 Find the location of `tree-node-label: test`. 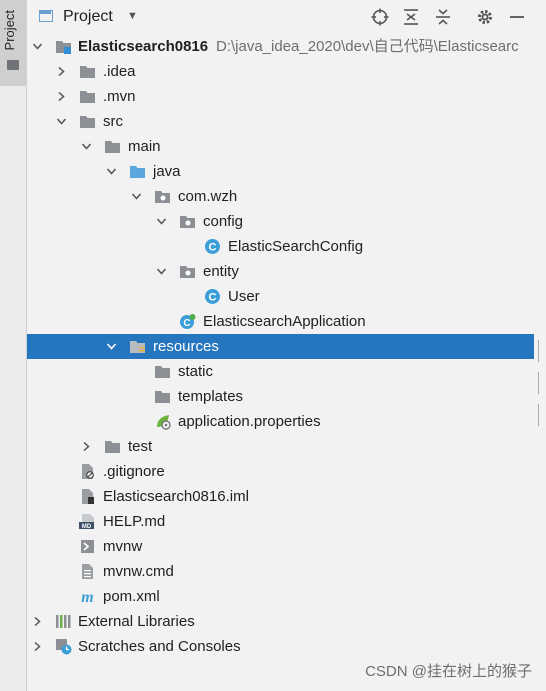

tree-node-label: test is located at coordinates (140, 446).